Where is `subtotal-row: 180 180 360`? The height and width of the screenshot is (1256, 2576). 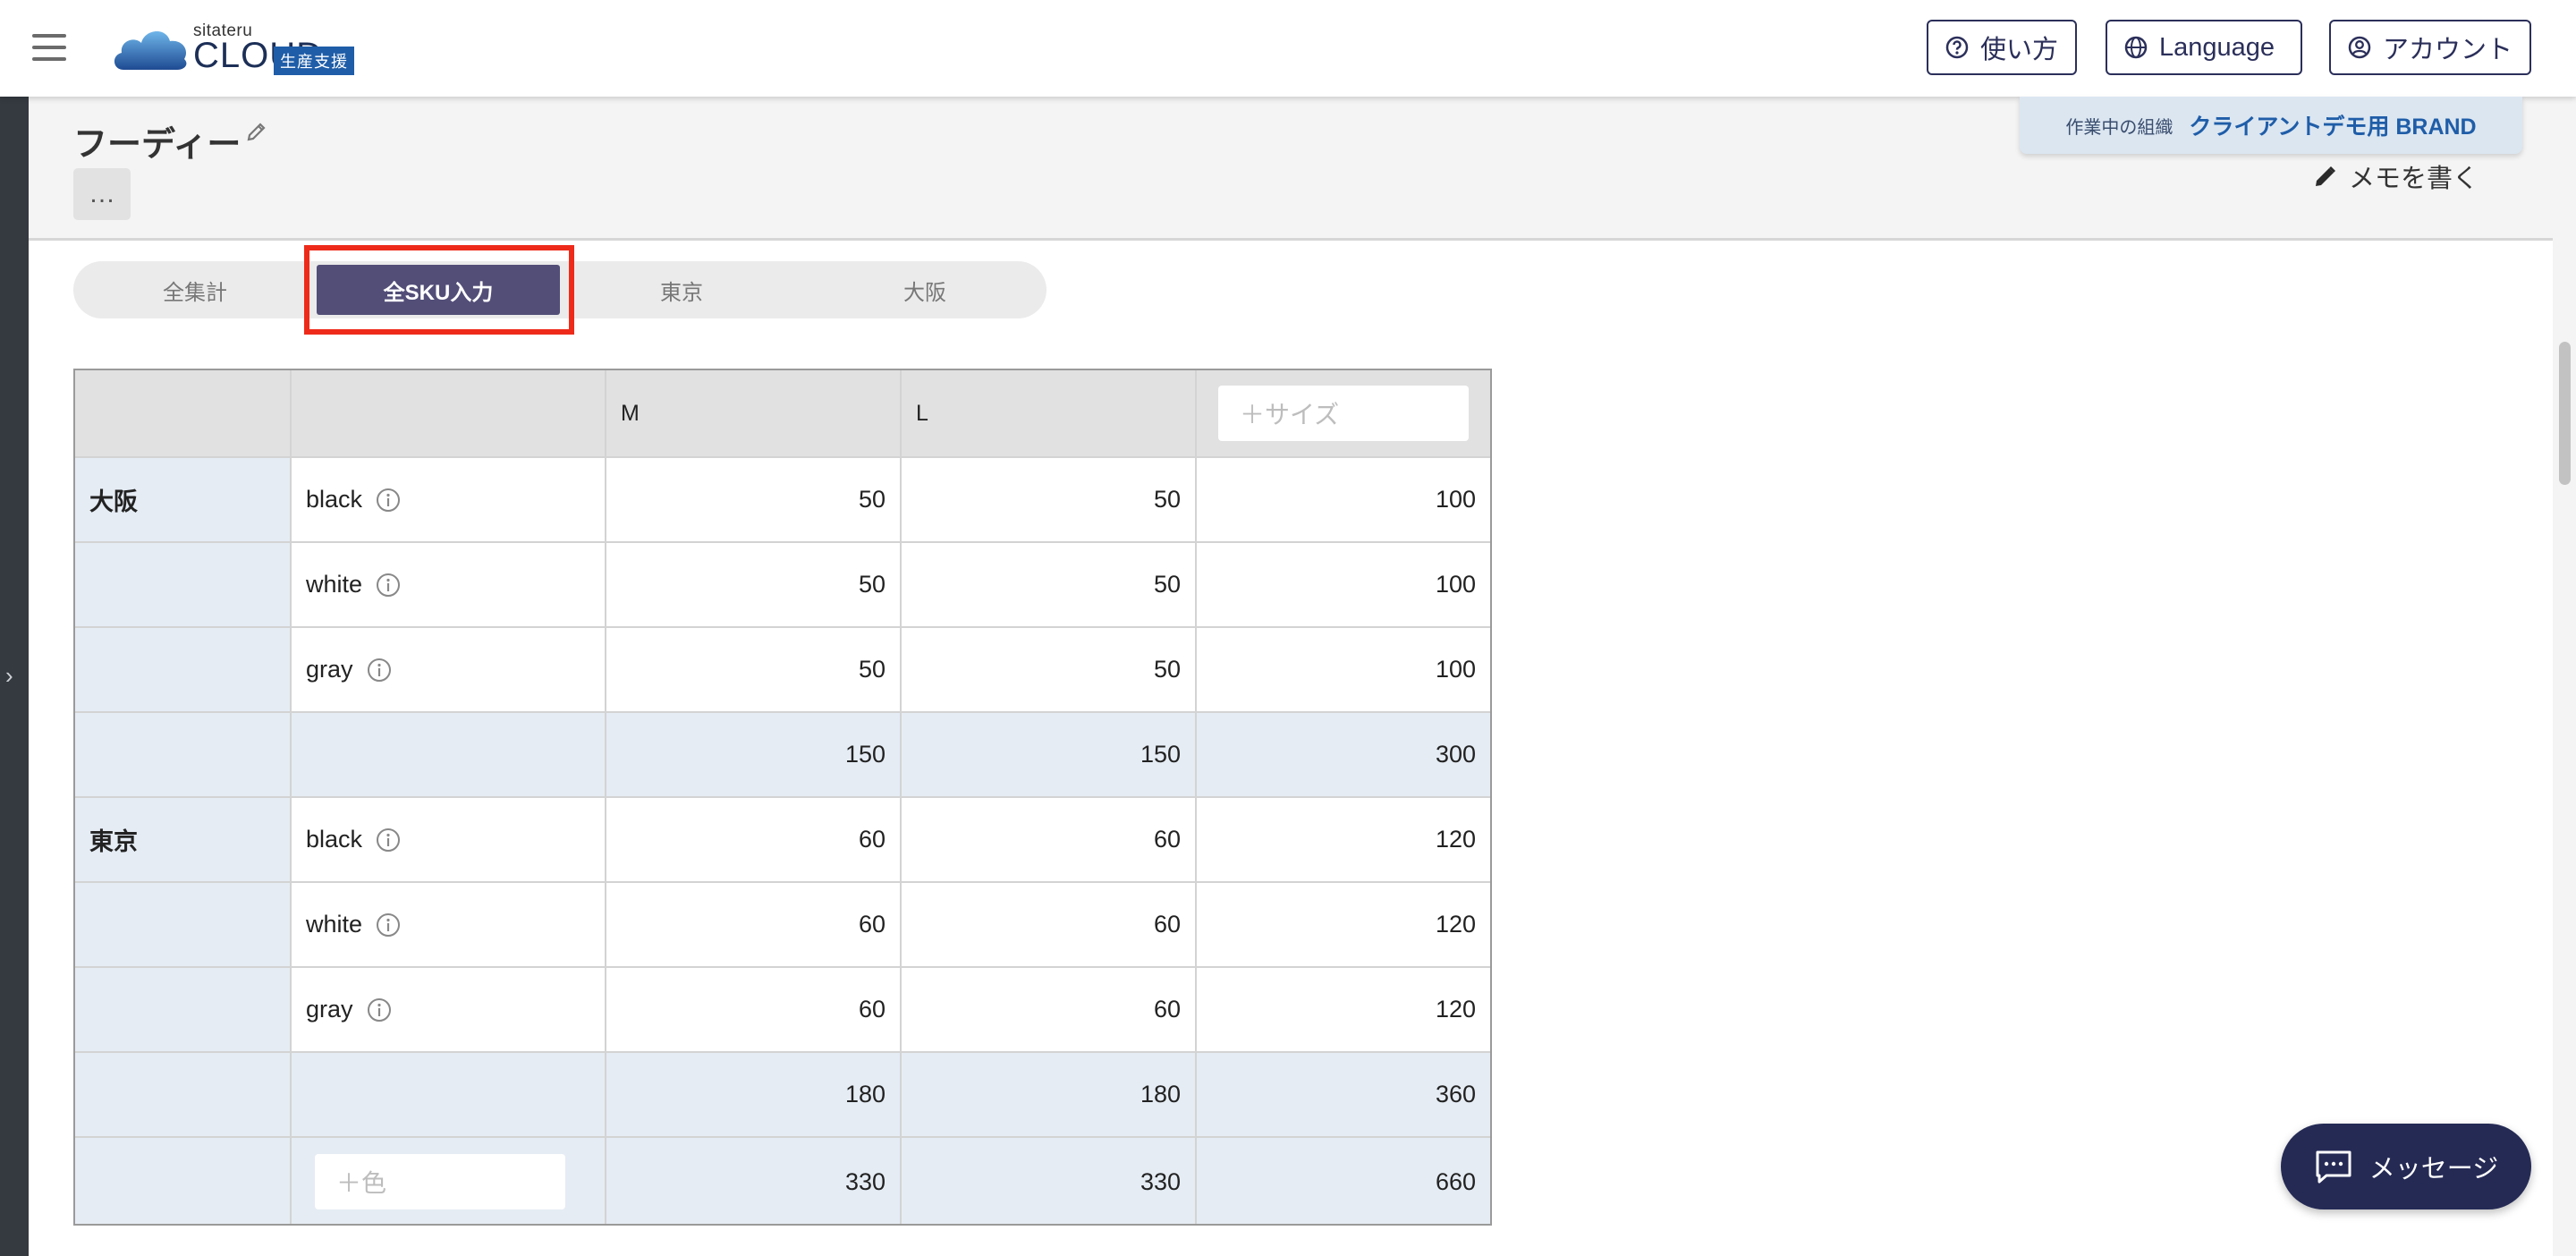
subtotal-row: 180 180 360 is located at coordinates (782, 1095).